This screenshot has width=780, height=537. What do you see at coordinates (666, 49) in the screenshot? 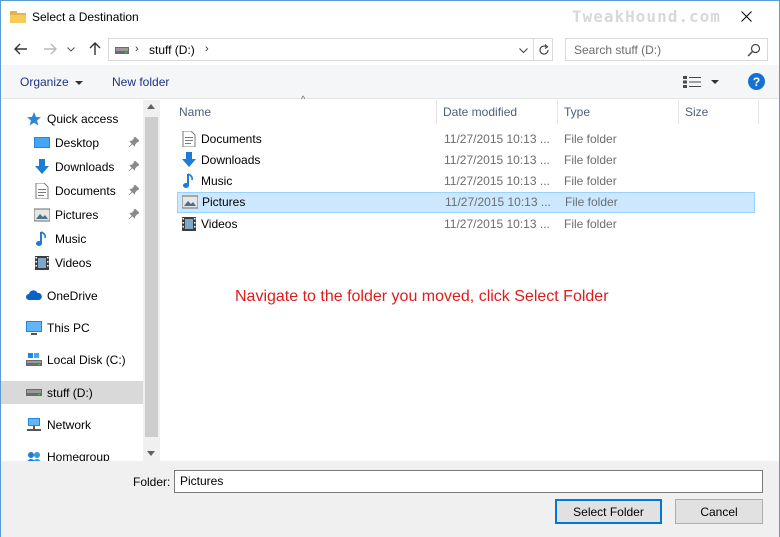
I see `search-input: Search stuff (D:)` at bounding box center [666, 49].